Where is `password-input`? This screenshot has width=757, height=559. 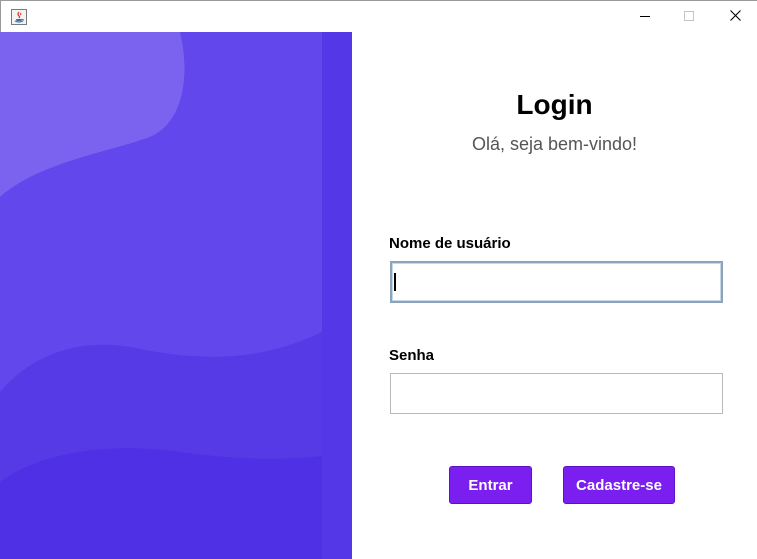
password-input is located at coordinates (556, 393).